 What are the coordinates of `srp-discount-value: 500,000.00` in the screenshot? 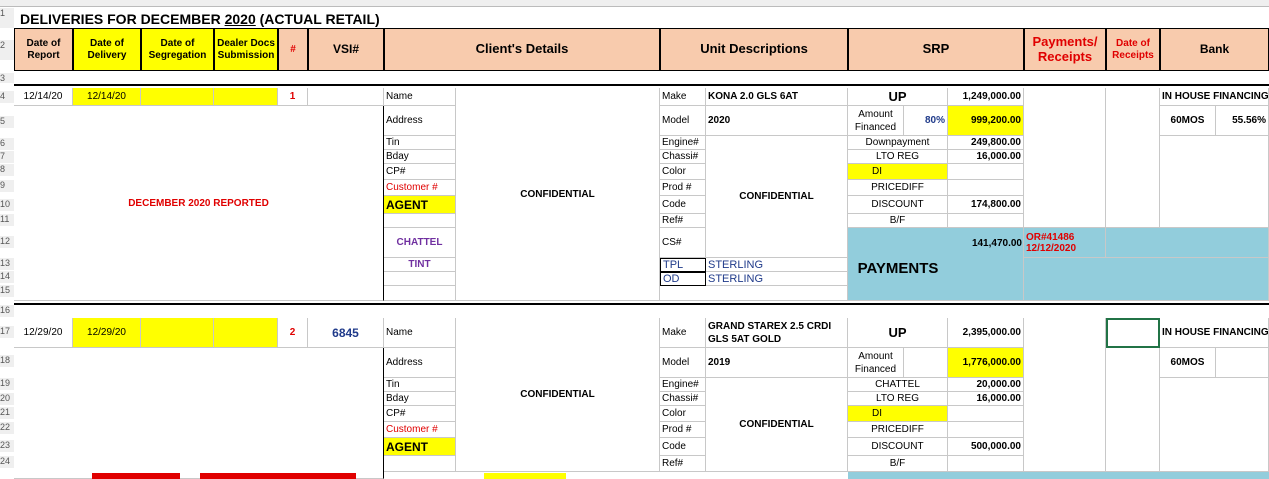 It's located at (986, 447).